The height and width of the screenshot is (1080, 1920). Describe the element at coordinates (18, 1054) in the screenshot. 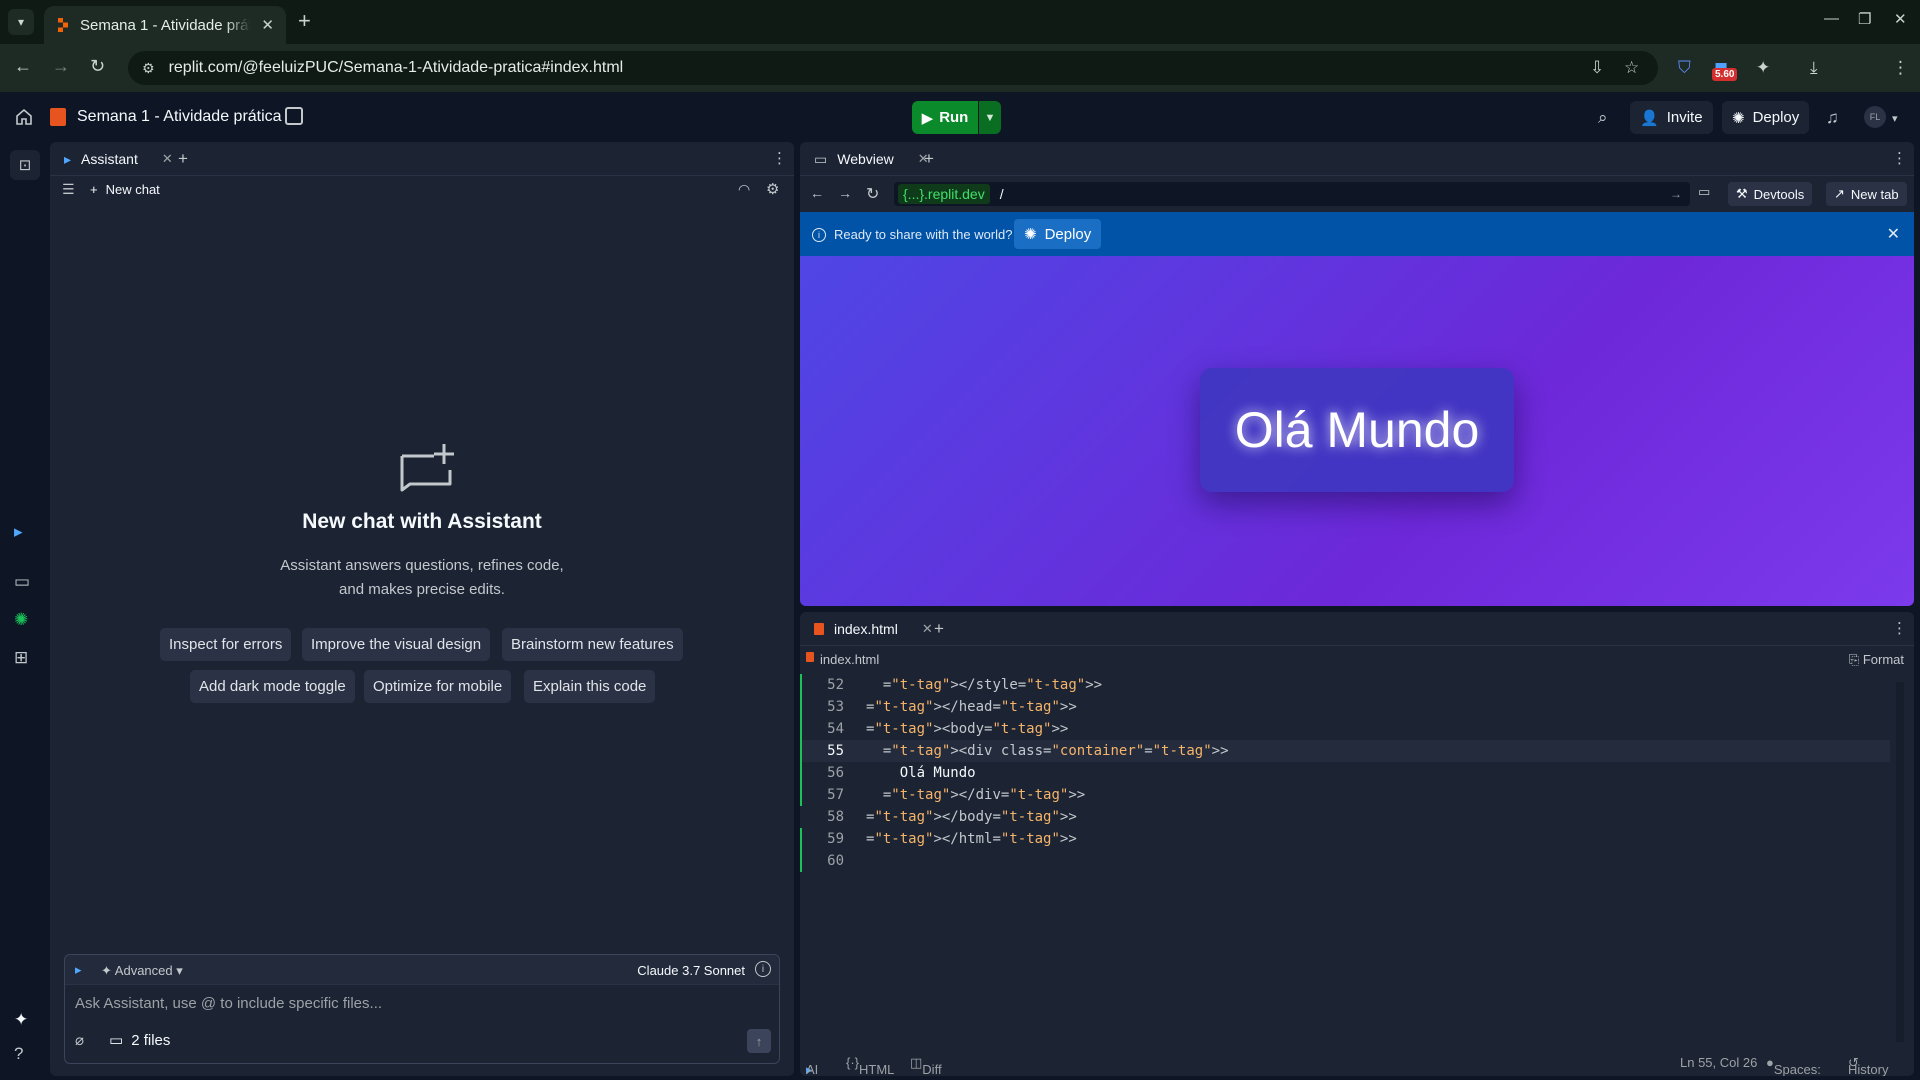

I see `help-icon: ?` at that location.